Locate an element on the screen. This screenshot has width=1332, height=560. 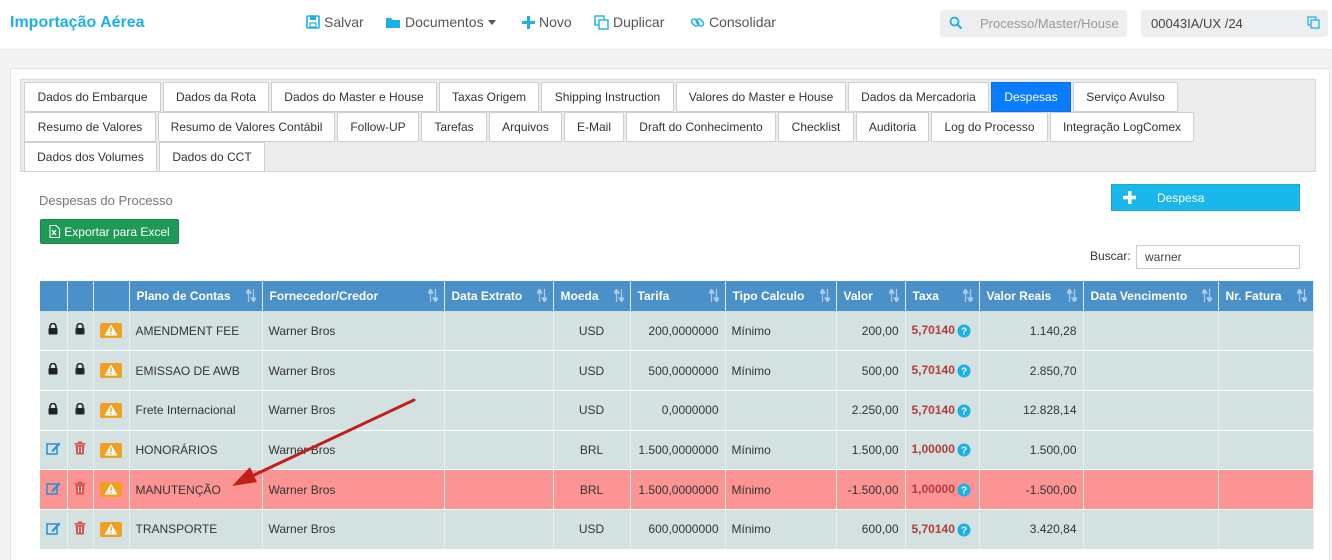
column-header: Tipo Calculo is located at coordinates (781, 296).